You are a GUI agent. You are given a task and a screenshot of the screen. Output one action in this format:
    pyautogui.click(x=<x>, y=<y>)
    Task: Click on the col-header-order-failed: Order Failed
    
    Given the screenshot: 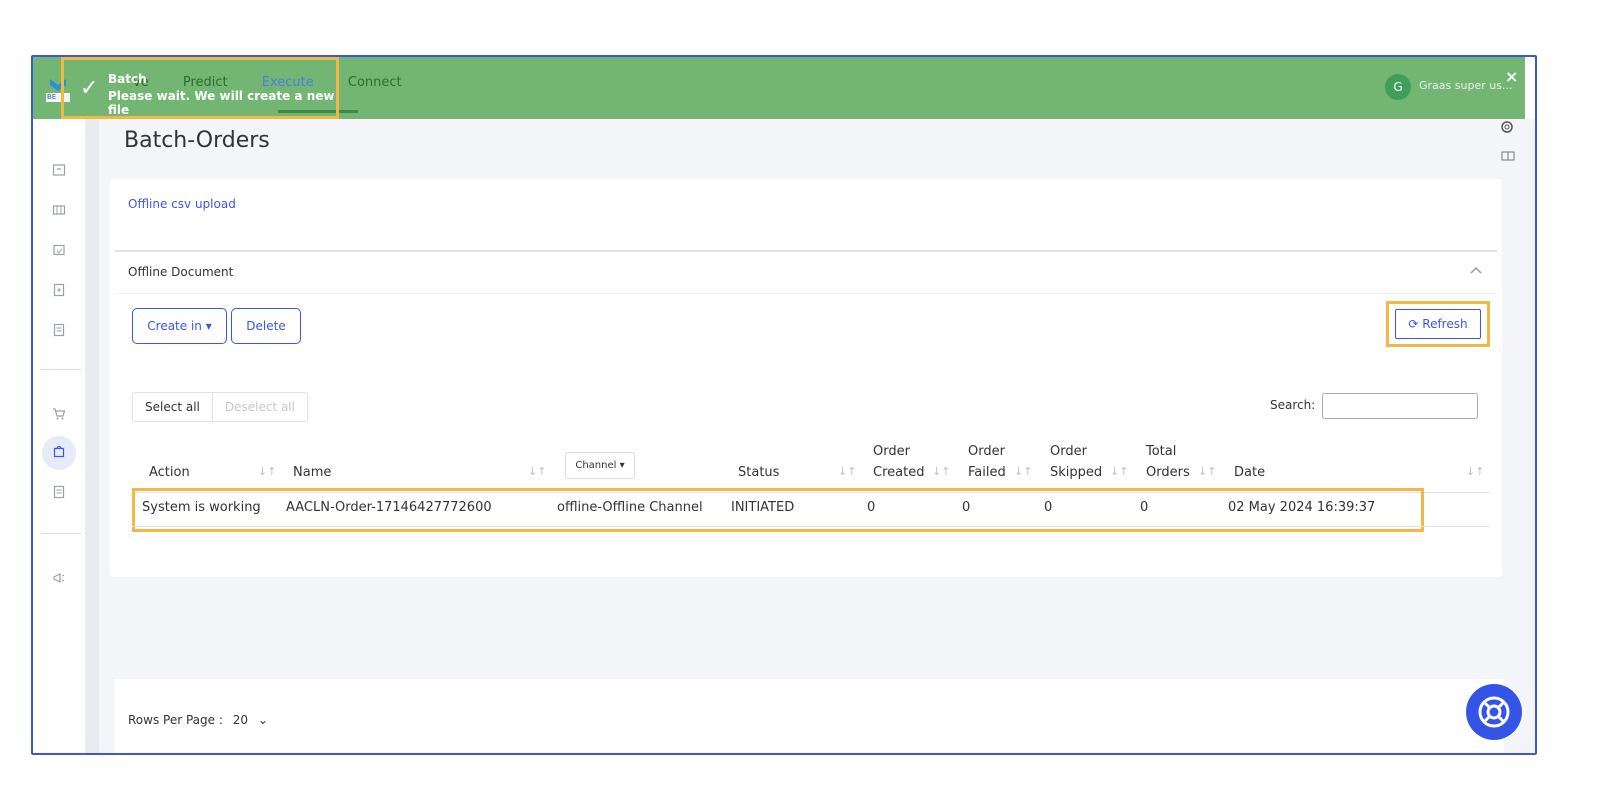 What is the action you would take?
    pyautogui.click(x=987, y=462)
    